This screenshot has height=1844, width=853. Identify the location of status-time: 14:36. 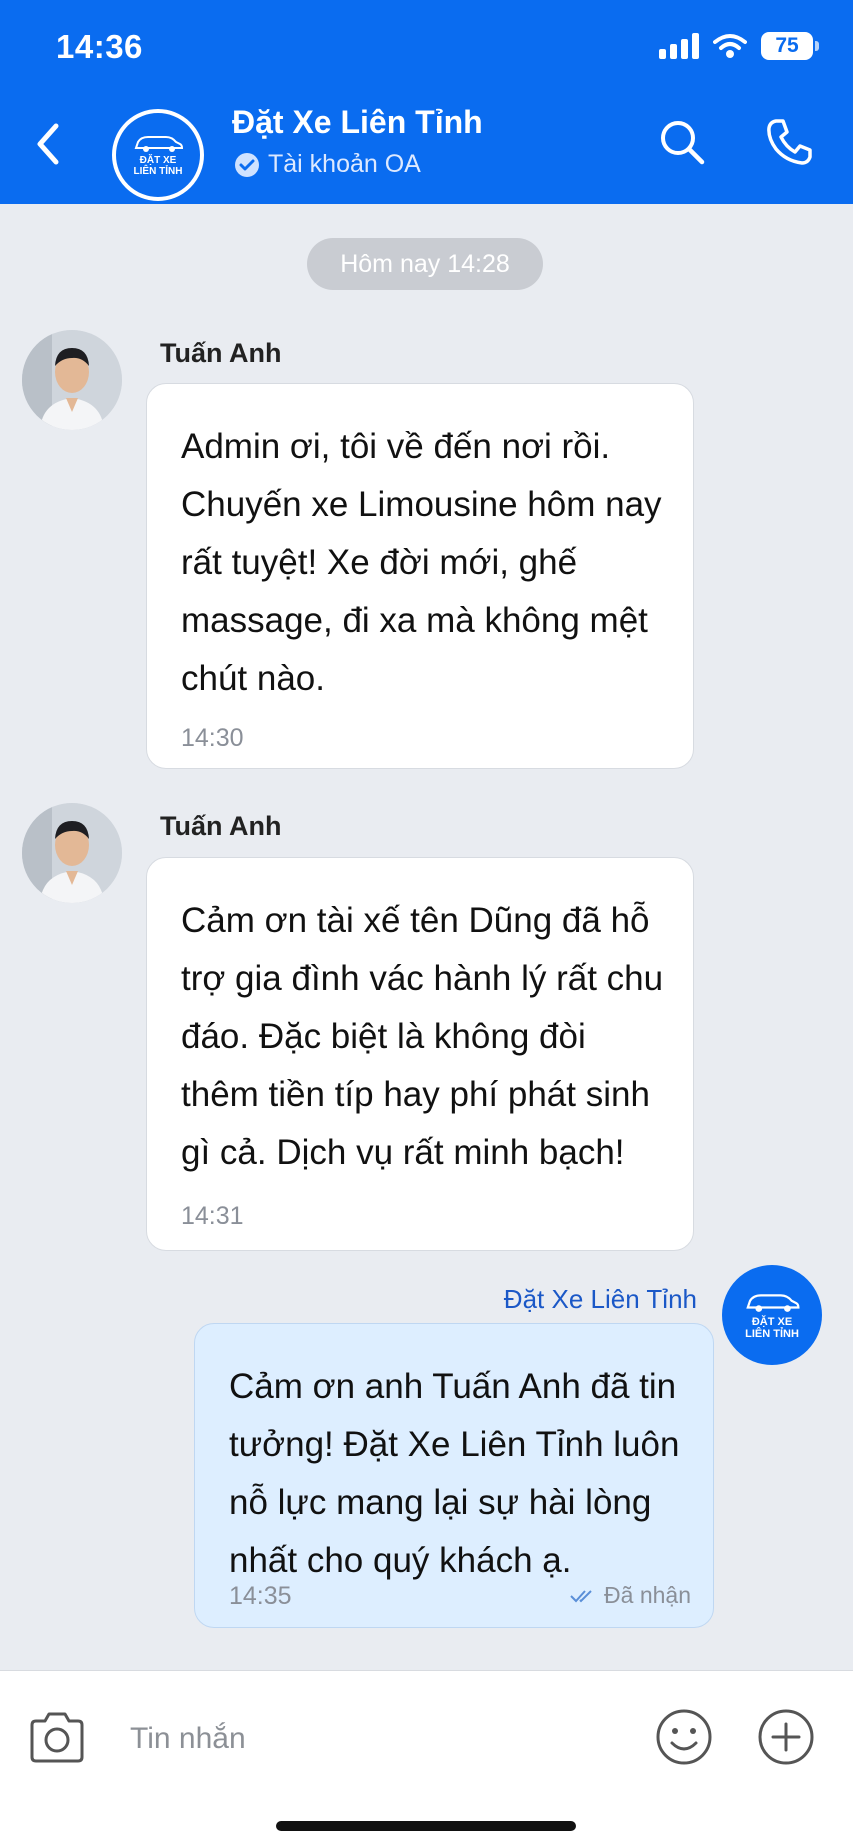
(99, 46).